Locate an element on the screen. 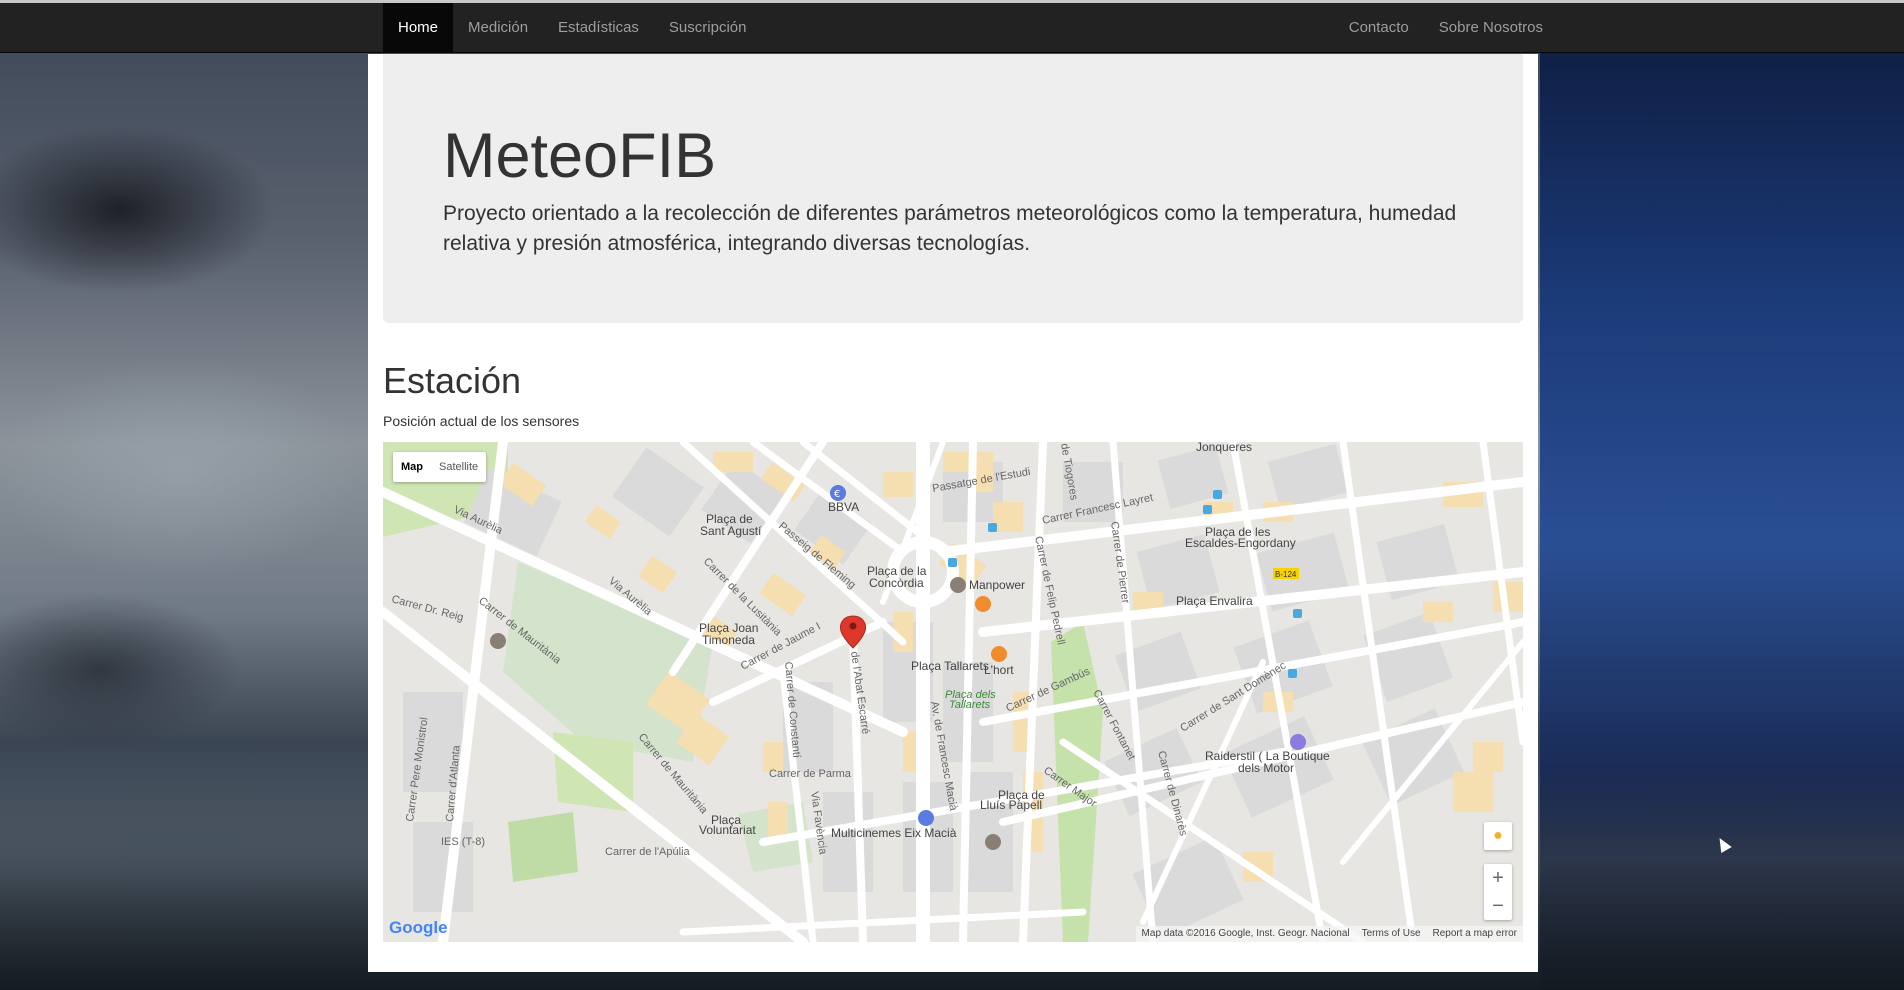  map-label: Carrer de l'Apúlia is located at coordinates (648, 852).